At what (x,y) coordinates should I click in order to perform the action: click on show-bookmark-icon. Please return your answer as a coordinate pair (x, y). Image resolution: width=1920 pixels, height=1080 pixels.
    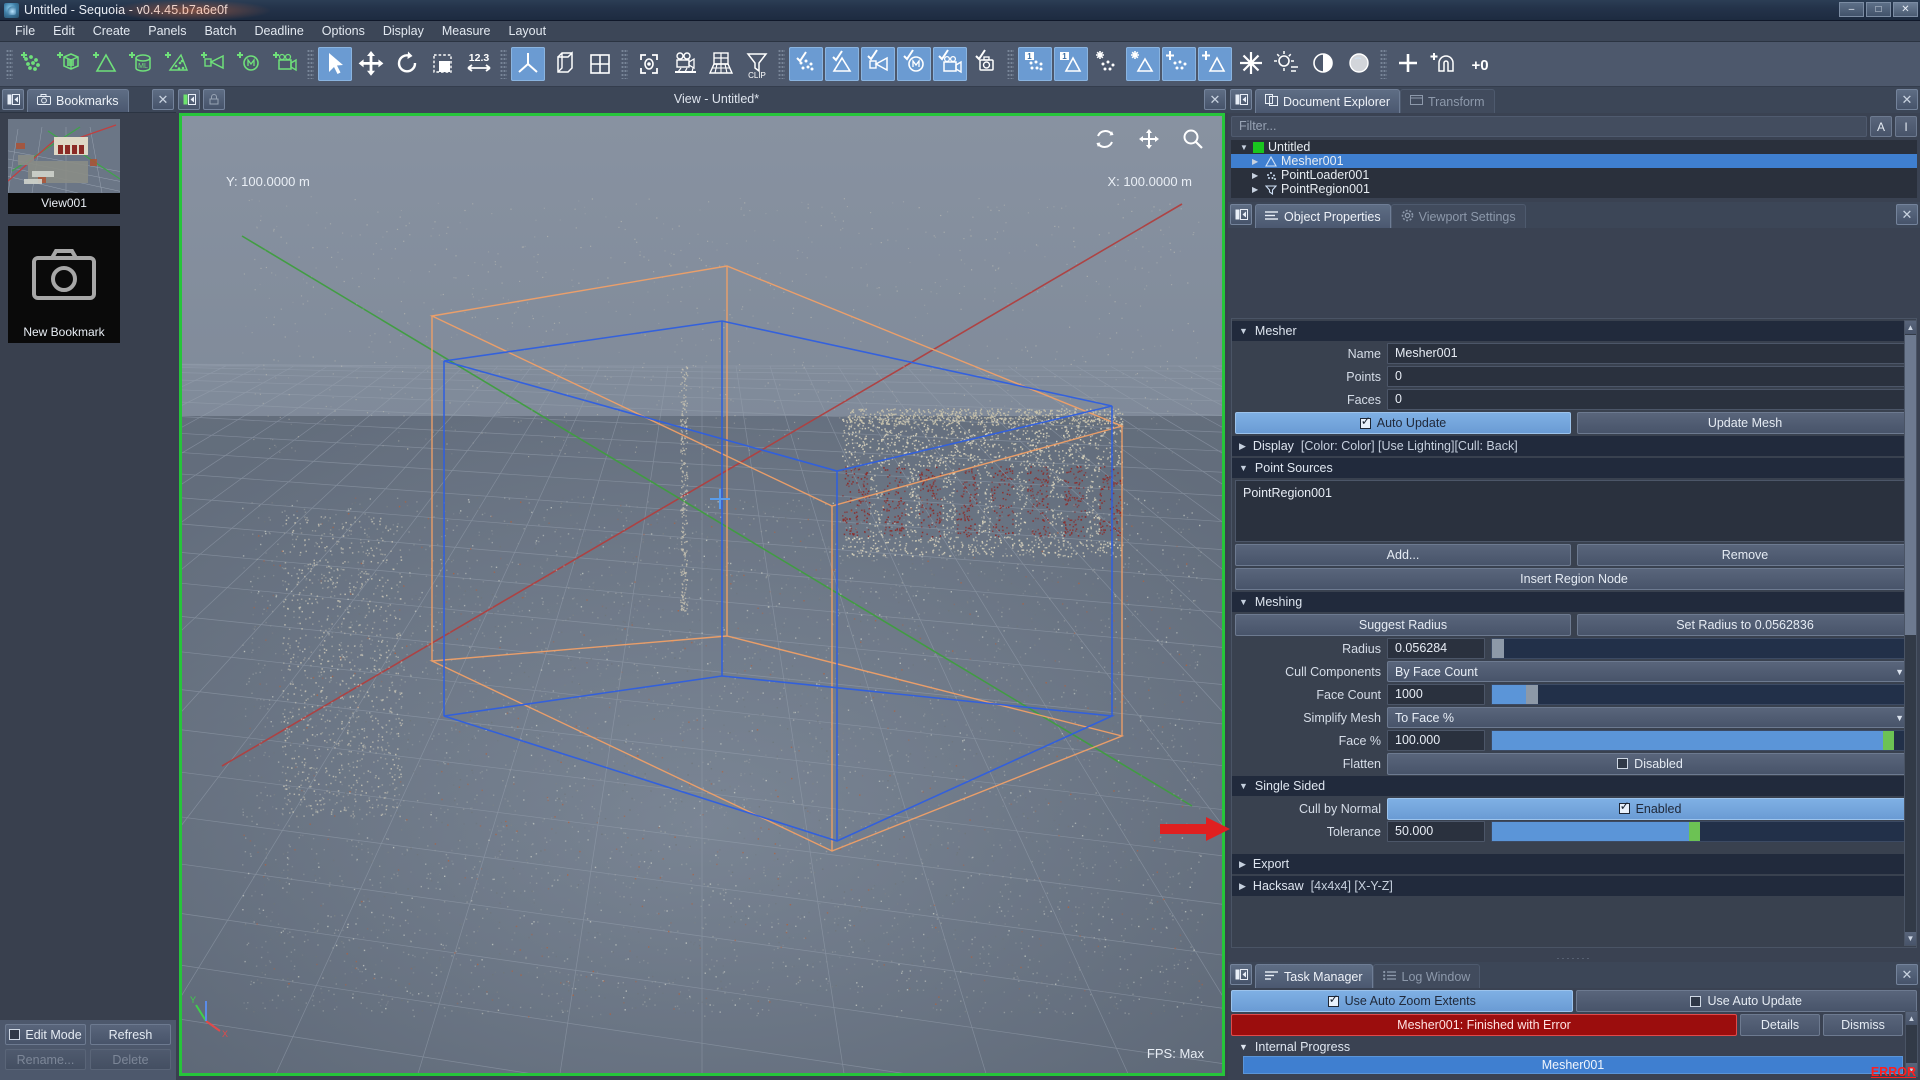
    Looking at the image, I should click on (986, 64).